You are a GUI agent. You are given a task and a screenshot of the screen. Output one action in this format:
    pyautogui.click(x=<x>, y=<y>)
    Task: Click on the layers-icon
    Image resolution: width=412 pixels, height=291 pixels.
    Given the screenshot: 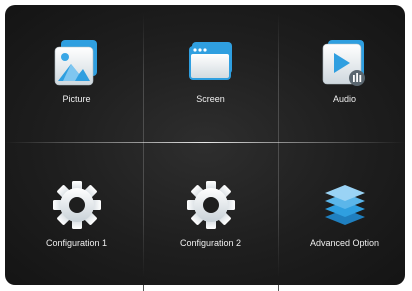 What is the action you would take?
    pyautogui.click(x=345, y=205)
    